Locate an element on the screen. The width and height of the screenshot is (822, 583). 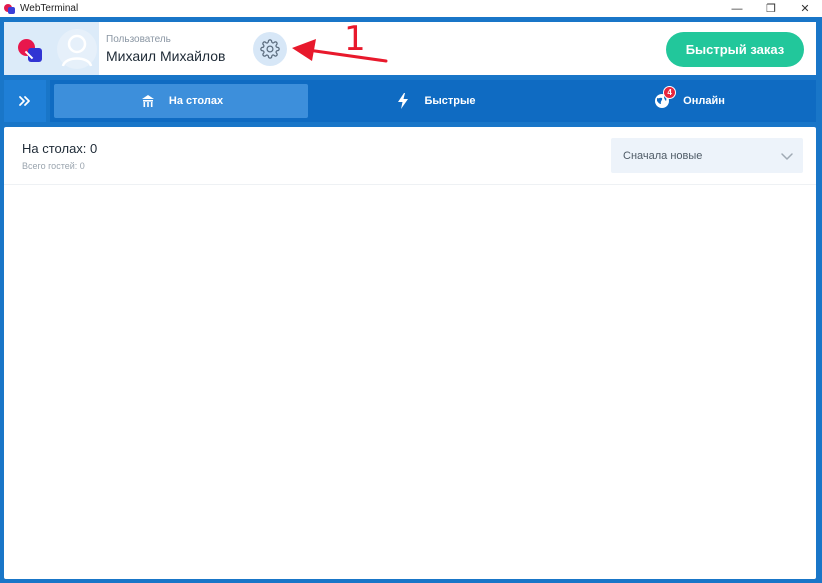
settings-button is located at coordinates (270, 49).